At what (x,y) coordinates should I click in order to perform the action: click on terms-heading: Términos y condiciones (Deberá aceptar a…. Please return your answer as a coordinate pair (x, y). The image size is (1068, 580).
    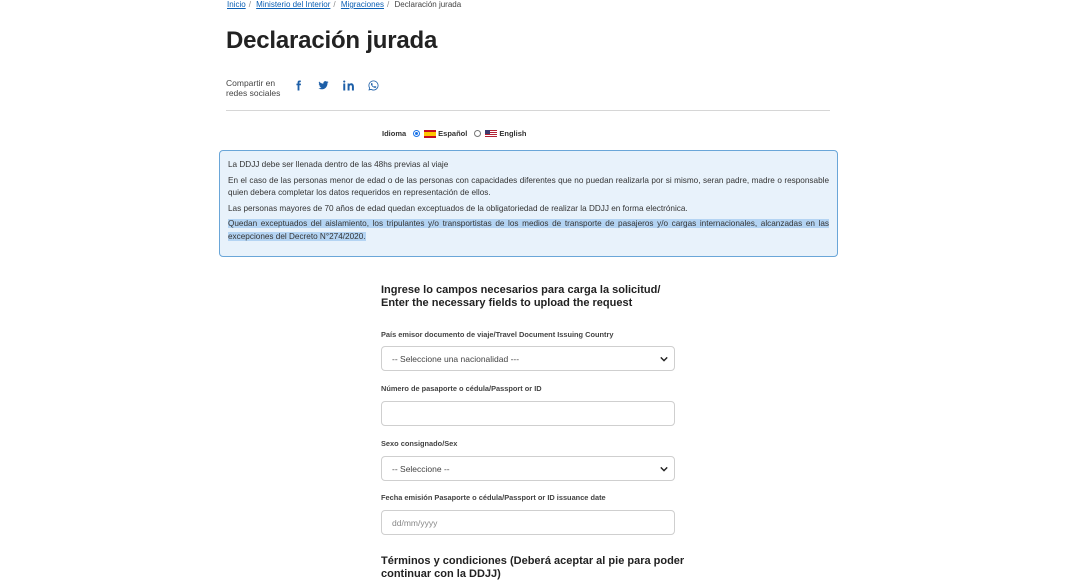
    Looking at the image, I should click on (541, 567).